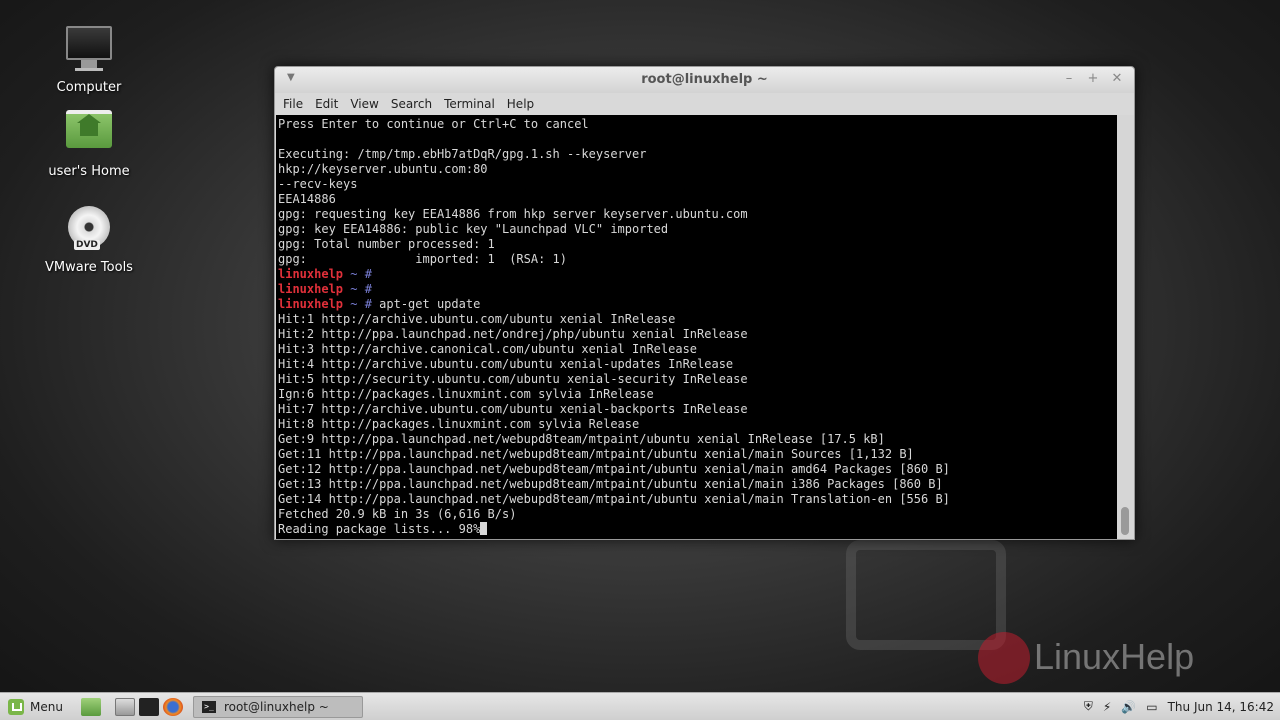  What do you see at coordinates (46, 706) in the screenshot?
I see `start-menu-label: Menu` at bounding box center [46, 706].